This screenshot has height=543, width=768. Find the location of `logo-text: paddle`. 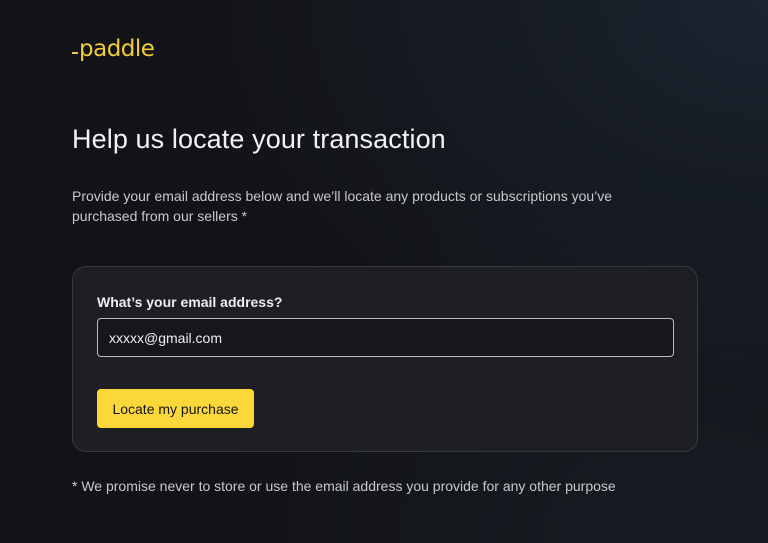

logo-text: paddle is located at coordinates (117, 49).